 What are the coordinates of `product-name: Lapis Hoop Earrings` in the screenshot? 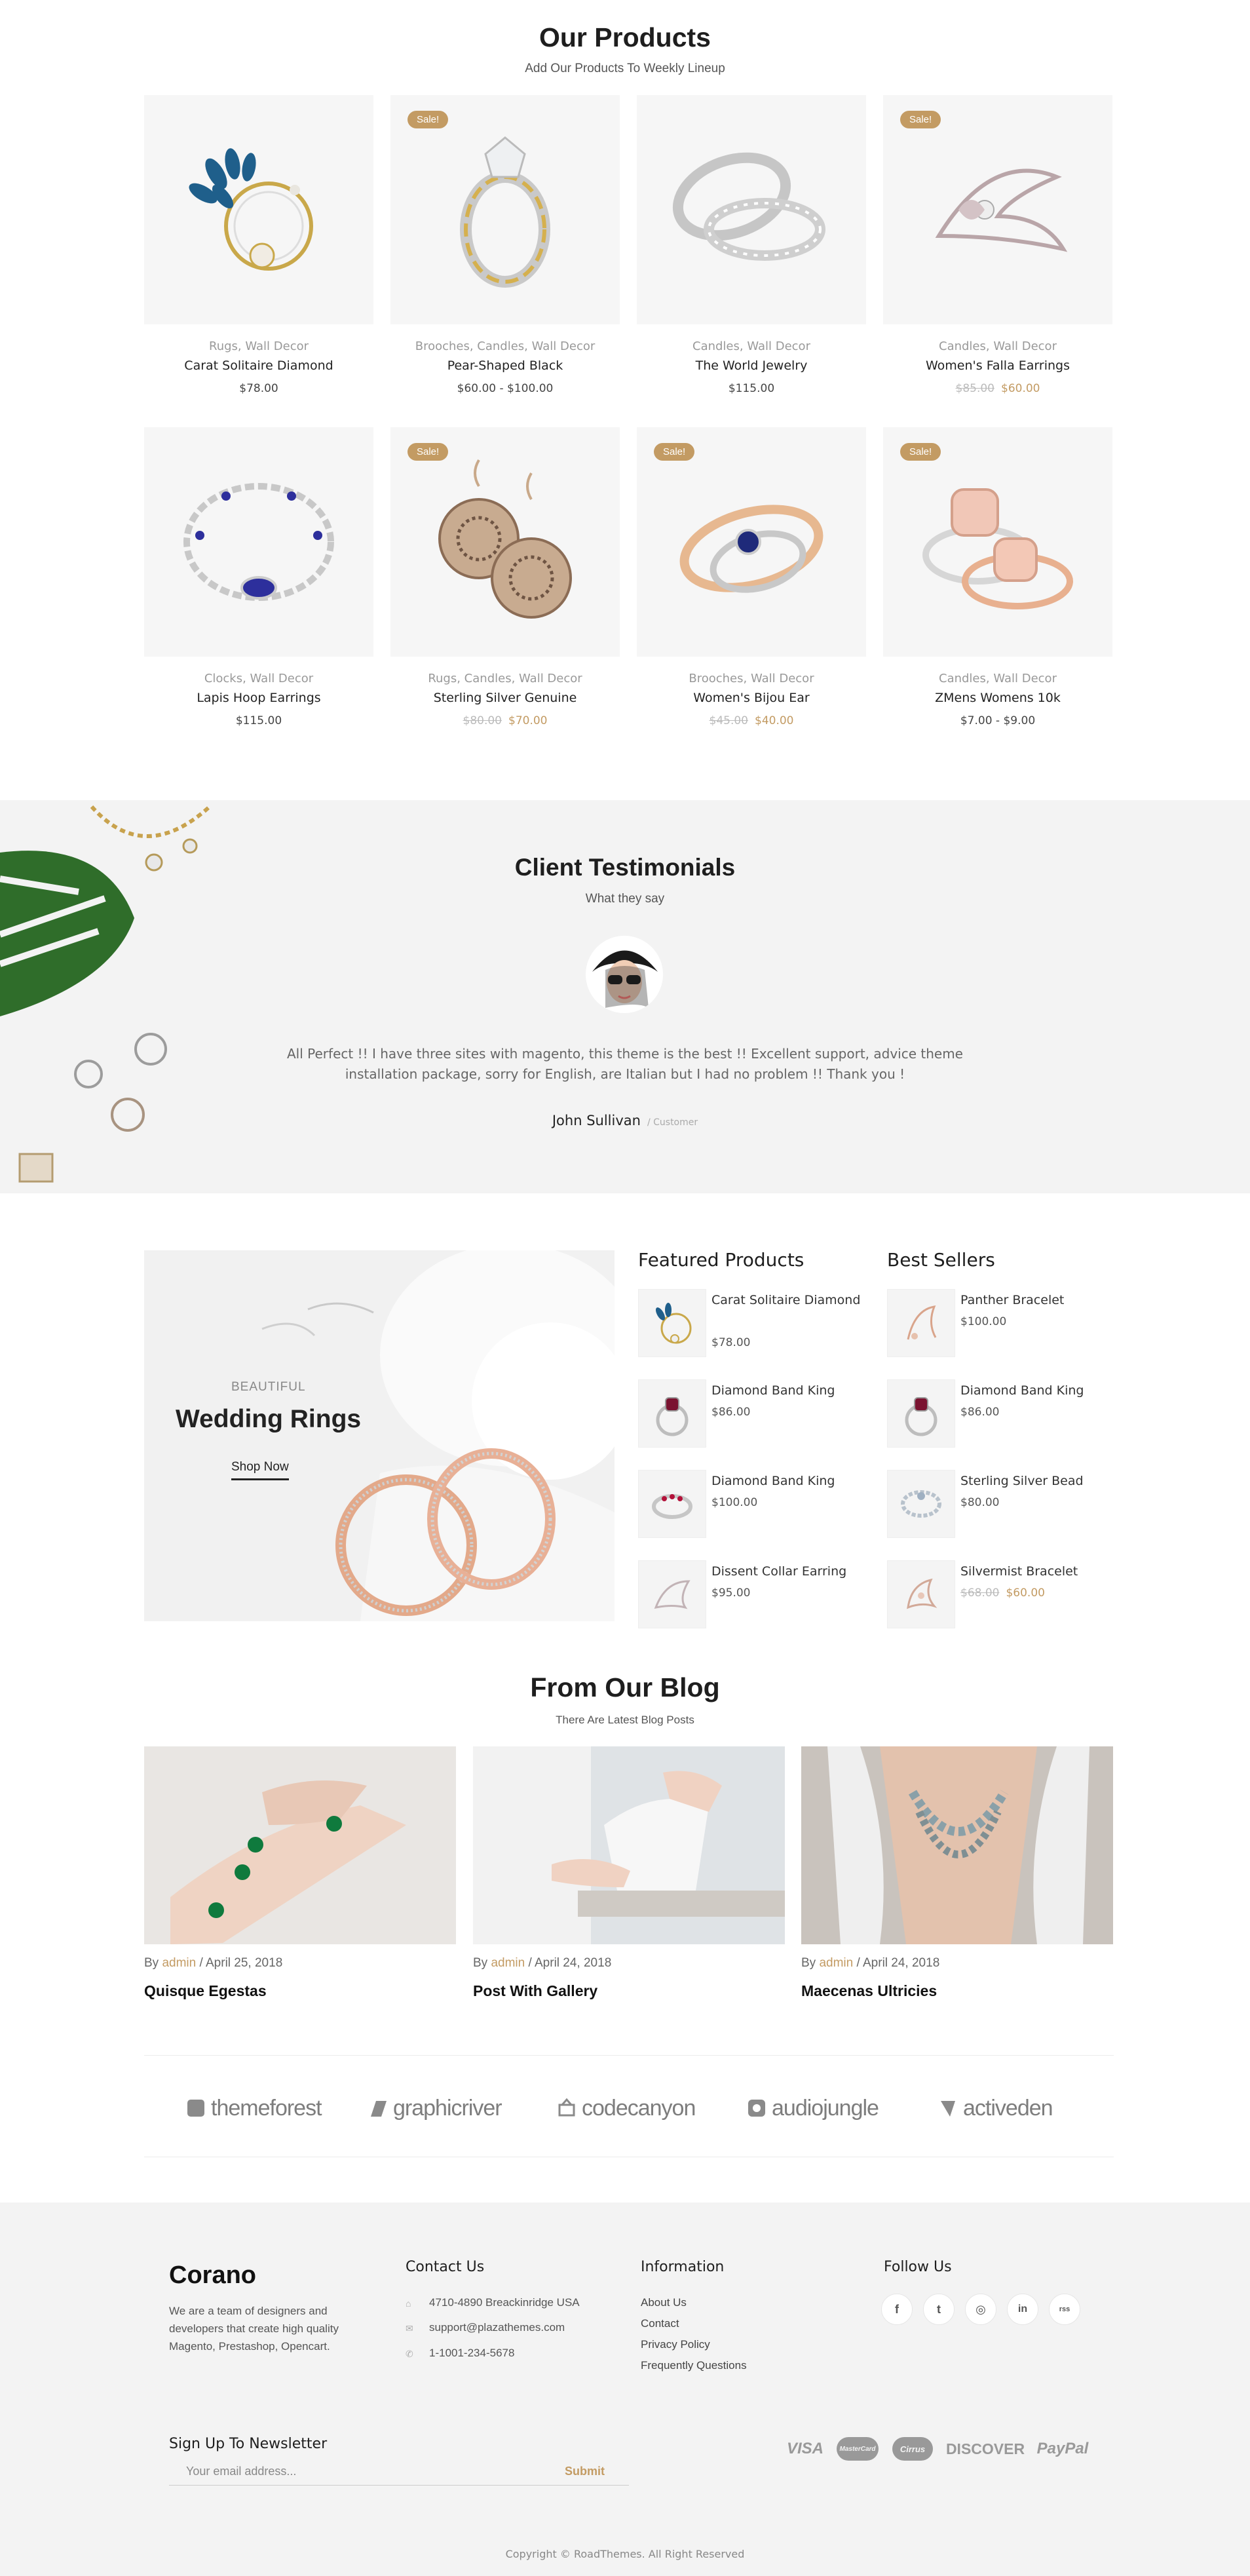 It's located at (258, 698).